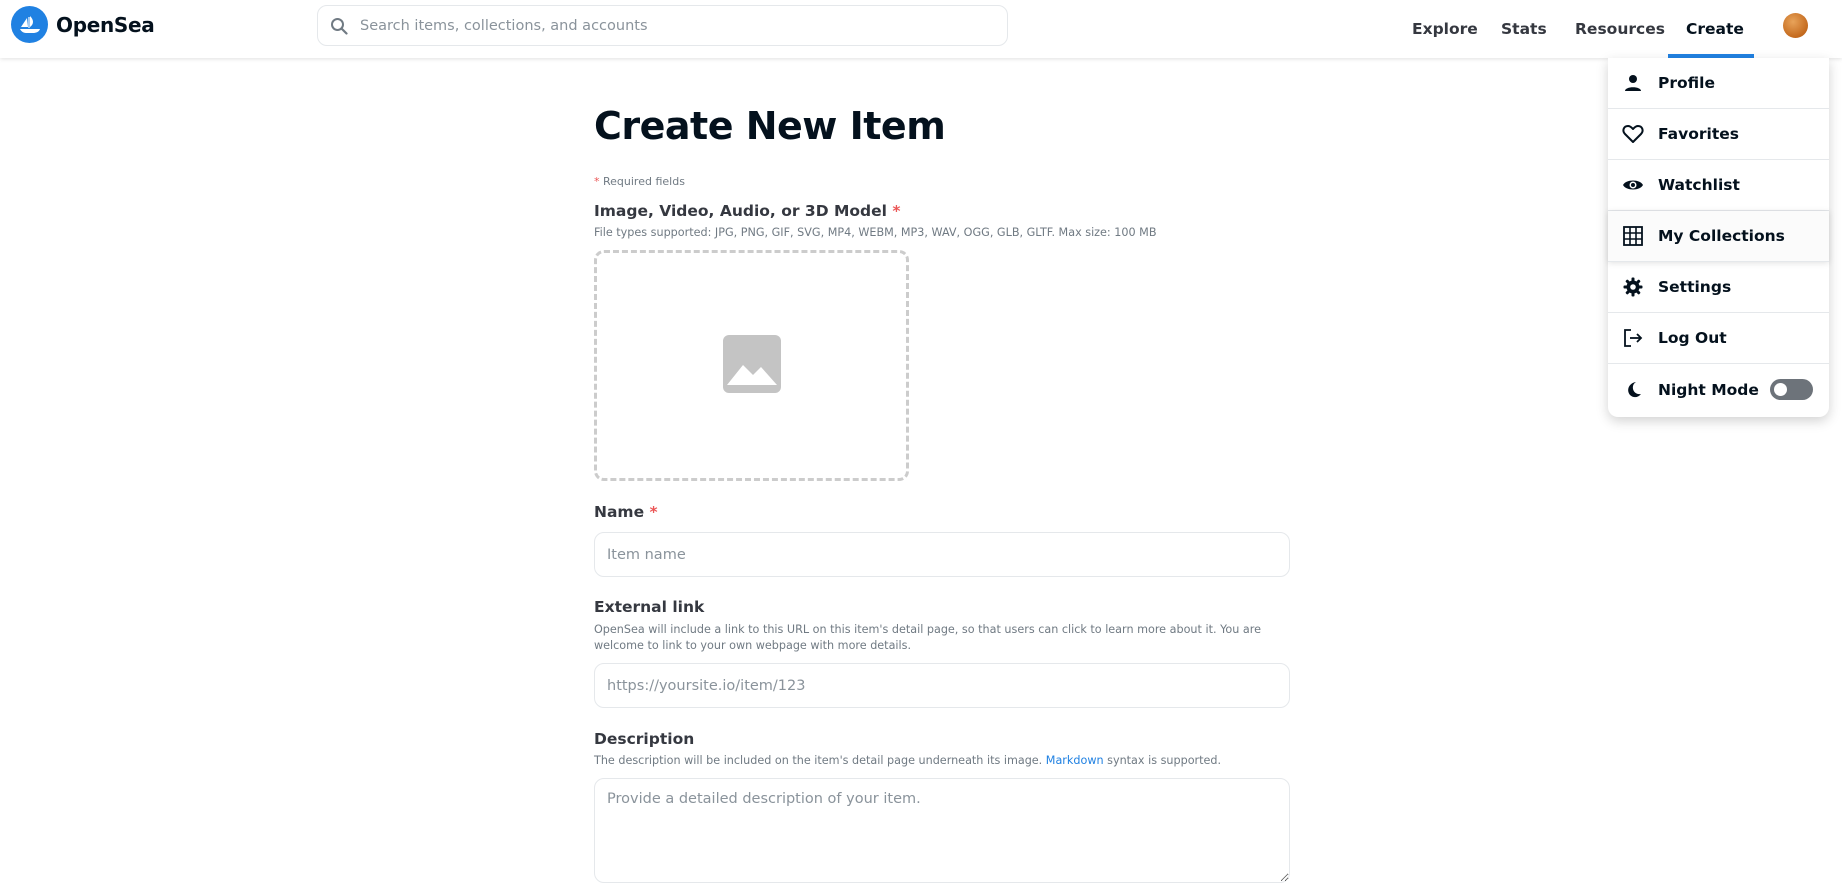  Describe the element at coordinates (339, 26) in the screenshot. I see `search-icon` at that location.